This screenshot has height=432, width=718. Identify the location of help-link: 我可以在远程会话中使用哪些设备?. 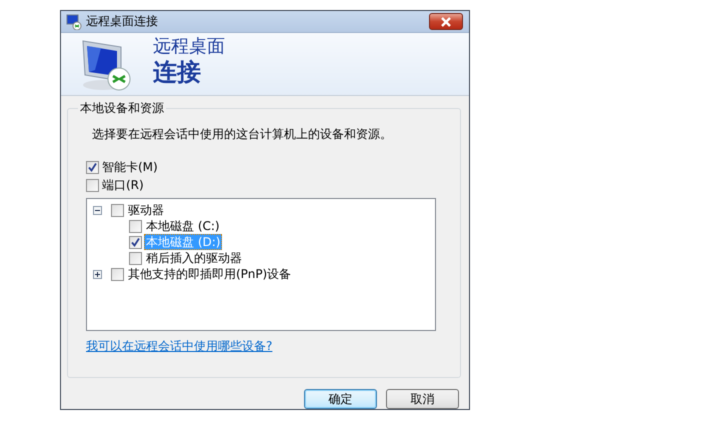
(179, 346).